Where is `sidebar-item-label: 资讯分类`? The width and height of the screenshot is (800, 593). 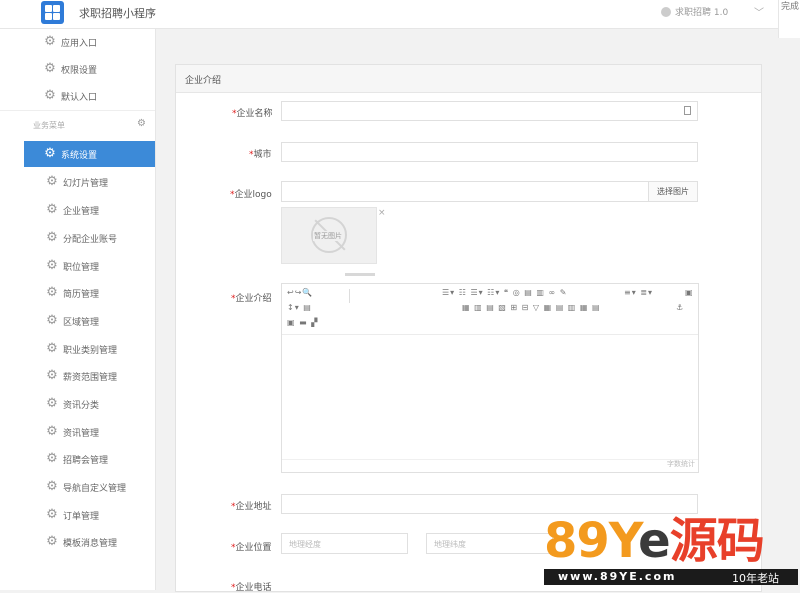 sidebar-item-label: 资讯分类 is located at coordinates (81, 406).